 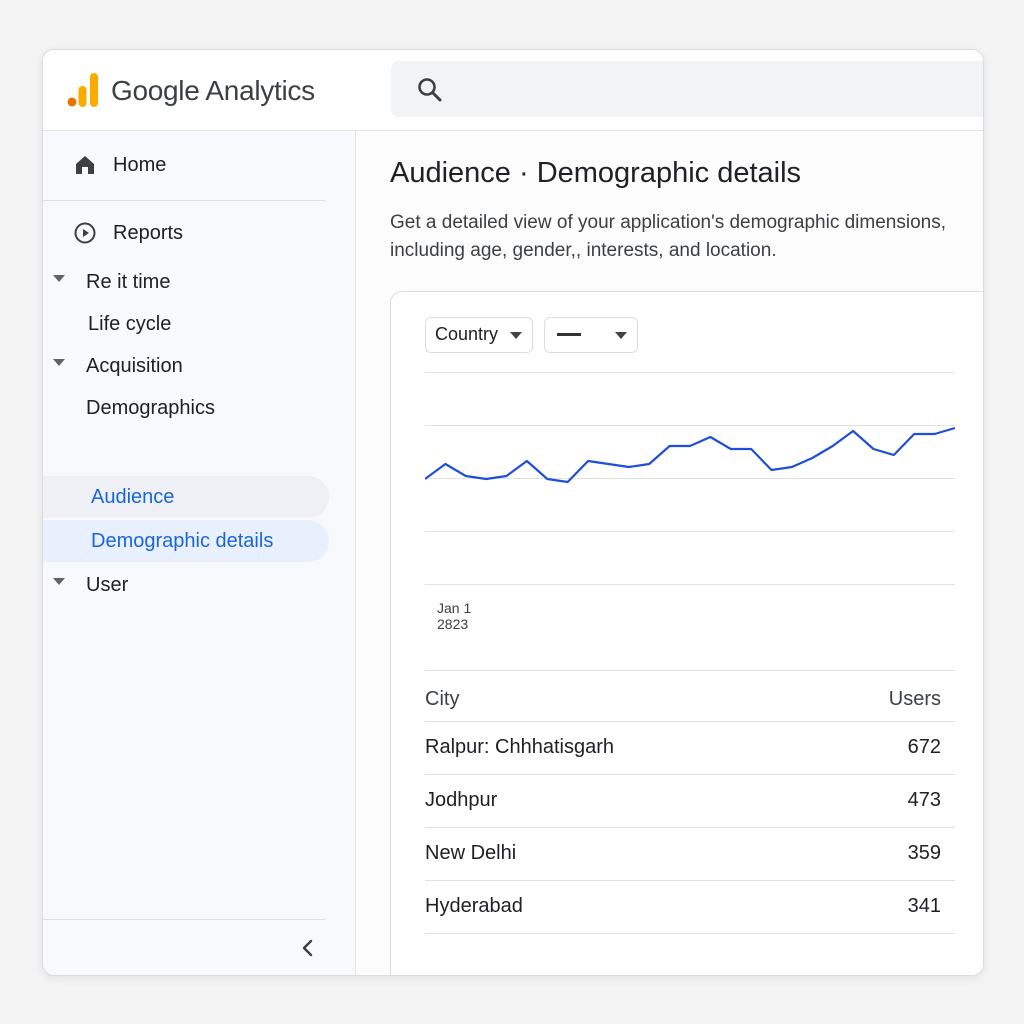 What do you see at coordinates (474, 906) in the screenshot?
I see `cell-city: Hyderabad` at bounding box center [474, 906].